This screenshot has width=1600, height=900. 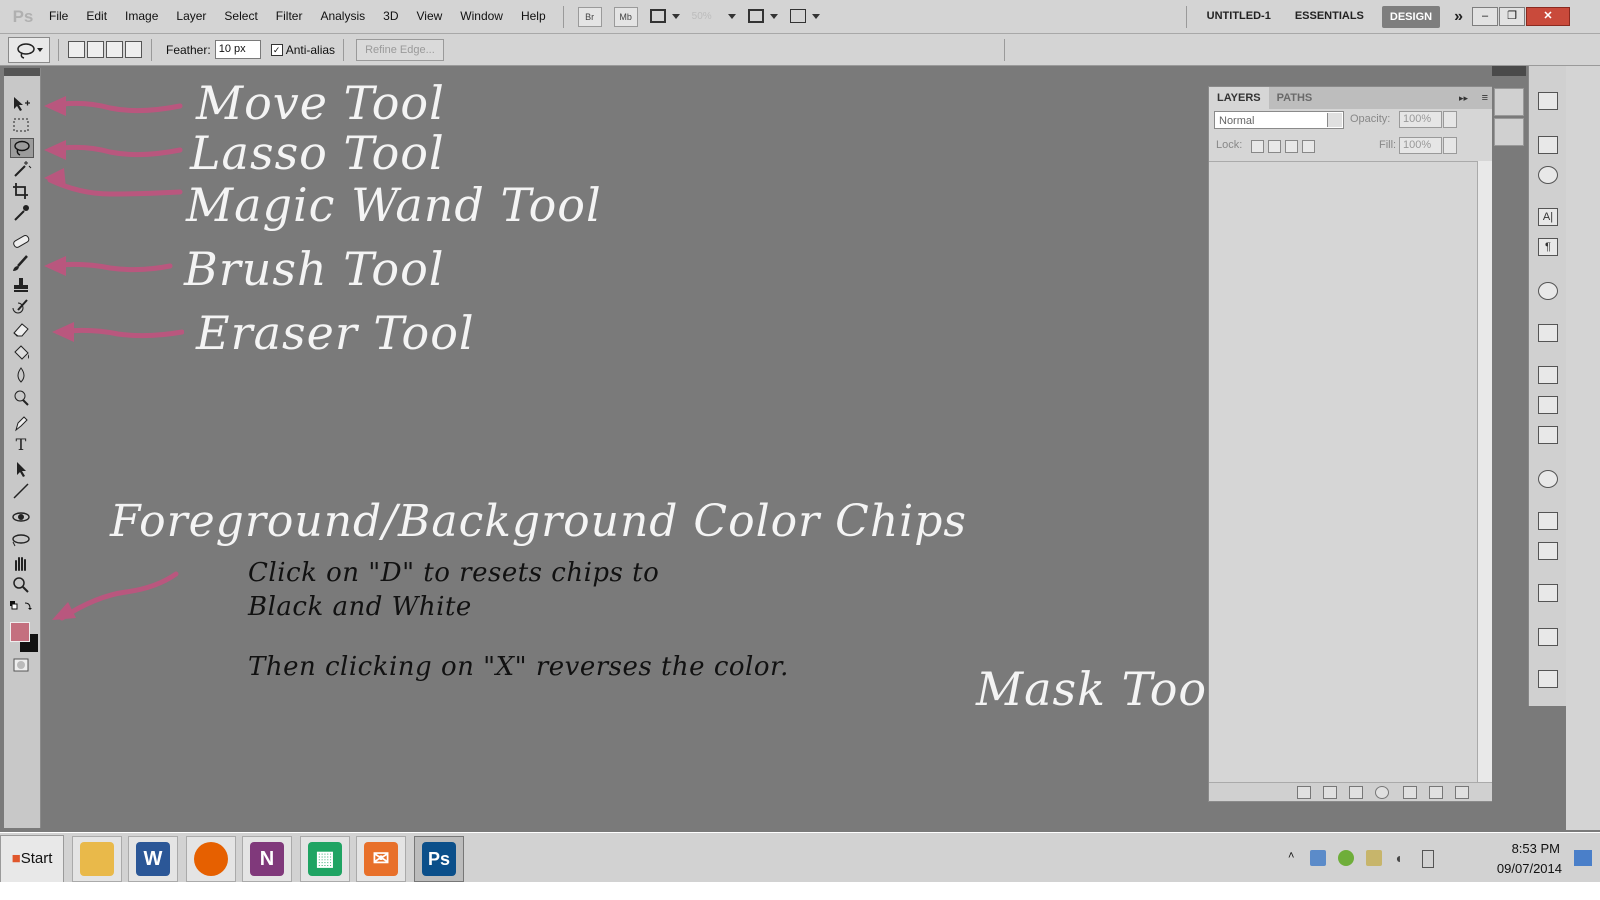 What do you see at coordinates (589, 16) in the screenshot?
I see `bridge-button: Br` at bounding box center [589, 16].